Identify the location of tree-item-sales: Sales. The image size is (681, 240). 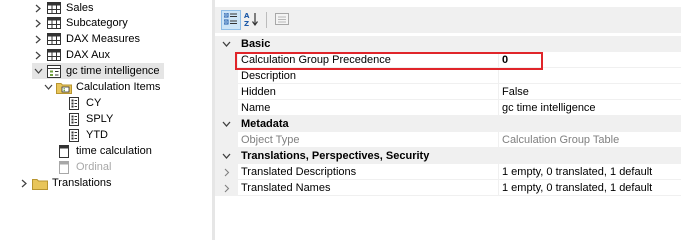
(63, 8).